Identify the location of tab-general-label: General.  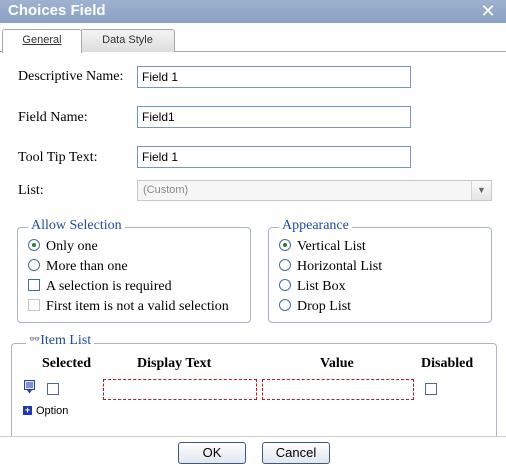
(42, 40).